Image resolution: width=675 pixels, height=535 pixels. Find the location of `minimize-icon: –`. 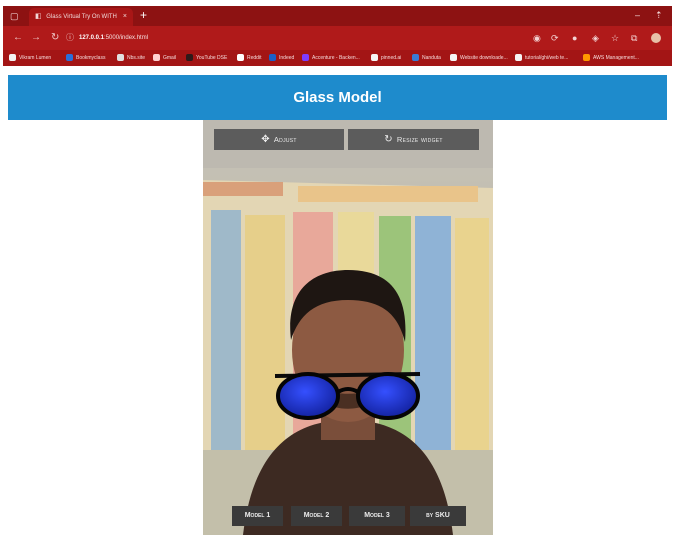

minimize-icon: – is located at coordinates (637, 15).